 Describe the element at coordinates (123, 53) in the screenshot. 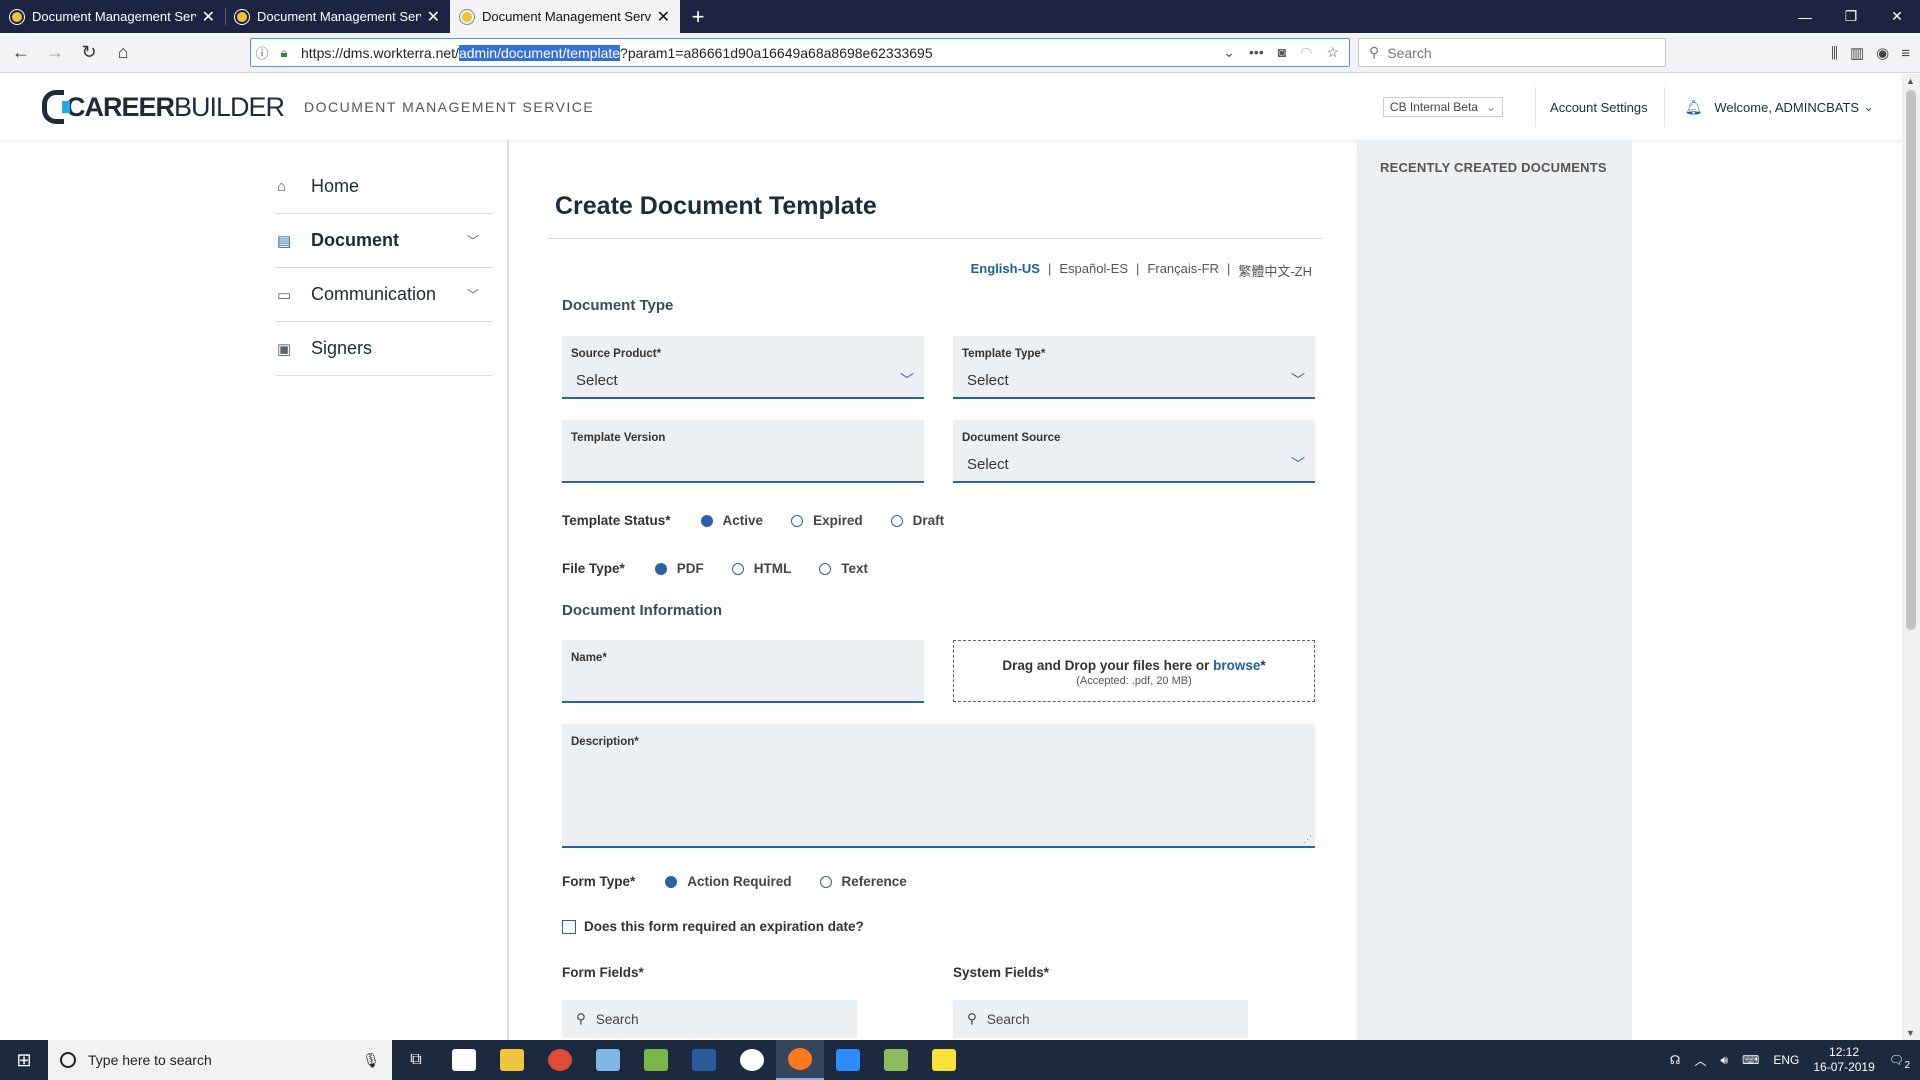

I see `home-browser-icon: ⌂` at that location.